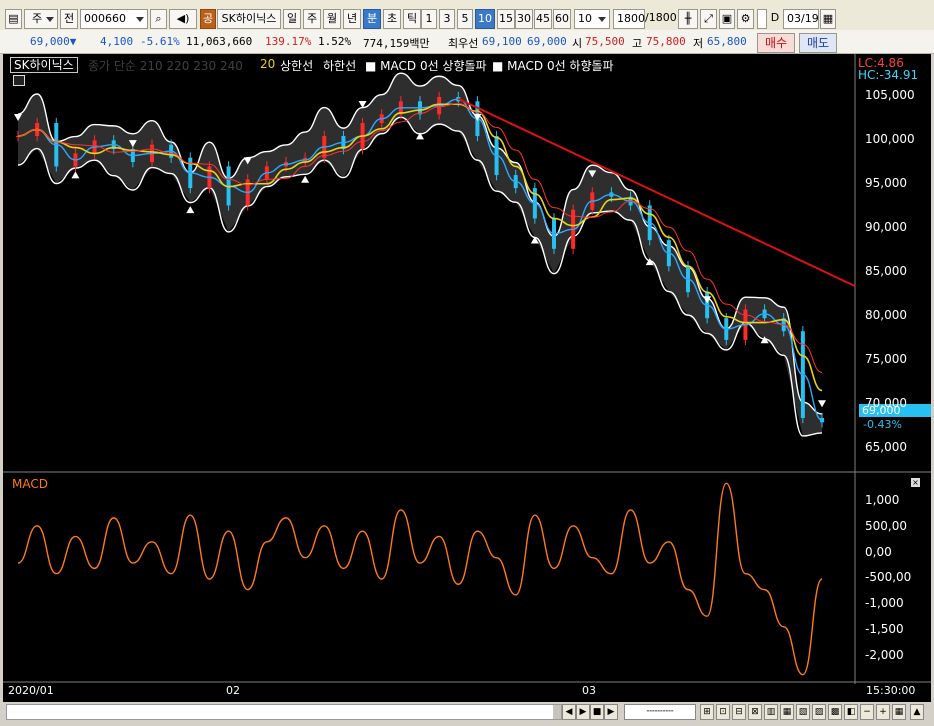  Describe the element at coordinates (745, 19) in the screenshot. I see `gear-icon: ⚙` at that location.